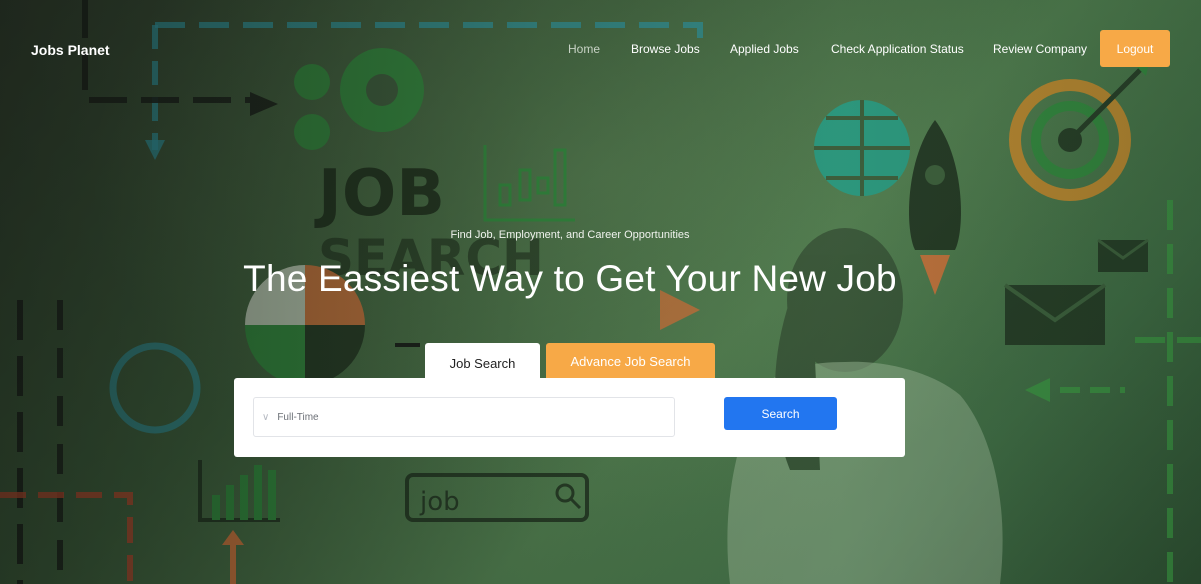 This screenshot has width=1201, height=584. What do you see at coordinates (630, 361) in the screenshot?
I see `tab-advance-job-search: Advance Job Search` at bounding box center [630, 361].